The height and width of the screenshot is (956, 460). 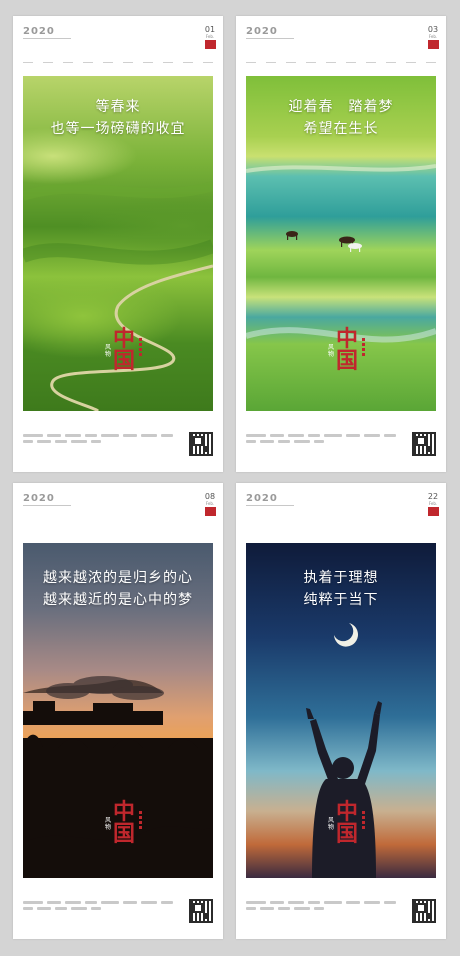 What do you see at coordinates (118, 600) in the screenshot?
I see `headline-line-2: 越来越近的是心中的梦` at bounding box center [118, 600].